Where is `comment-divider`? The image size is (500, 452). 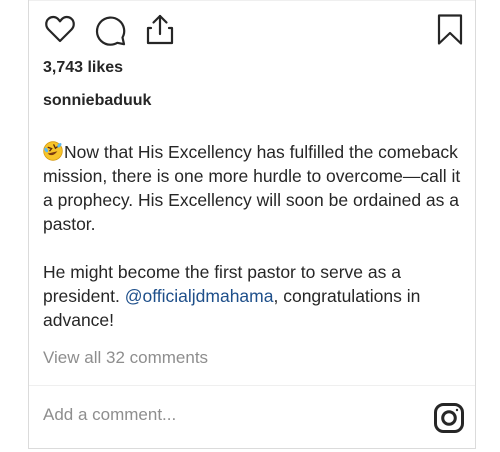
comment-divider is located at coordinates (252, 385).